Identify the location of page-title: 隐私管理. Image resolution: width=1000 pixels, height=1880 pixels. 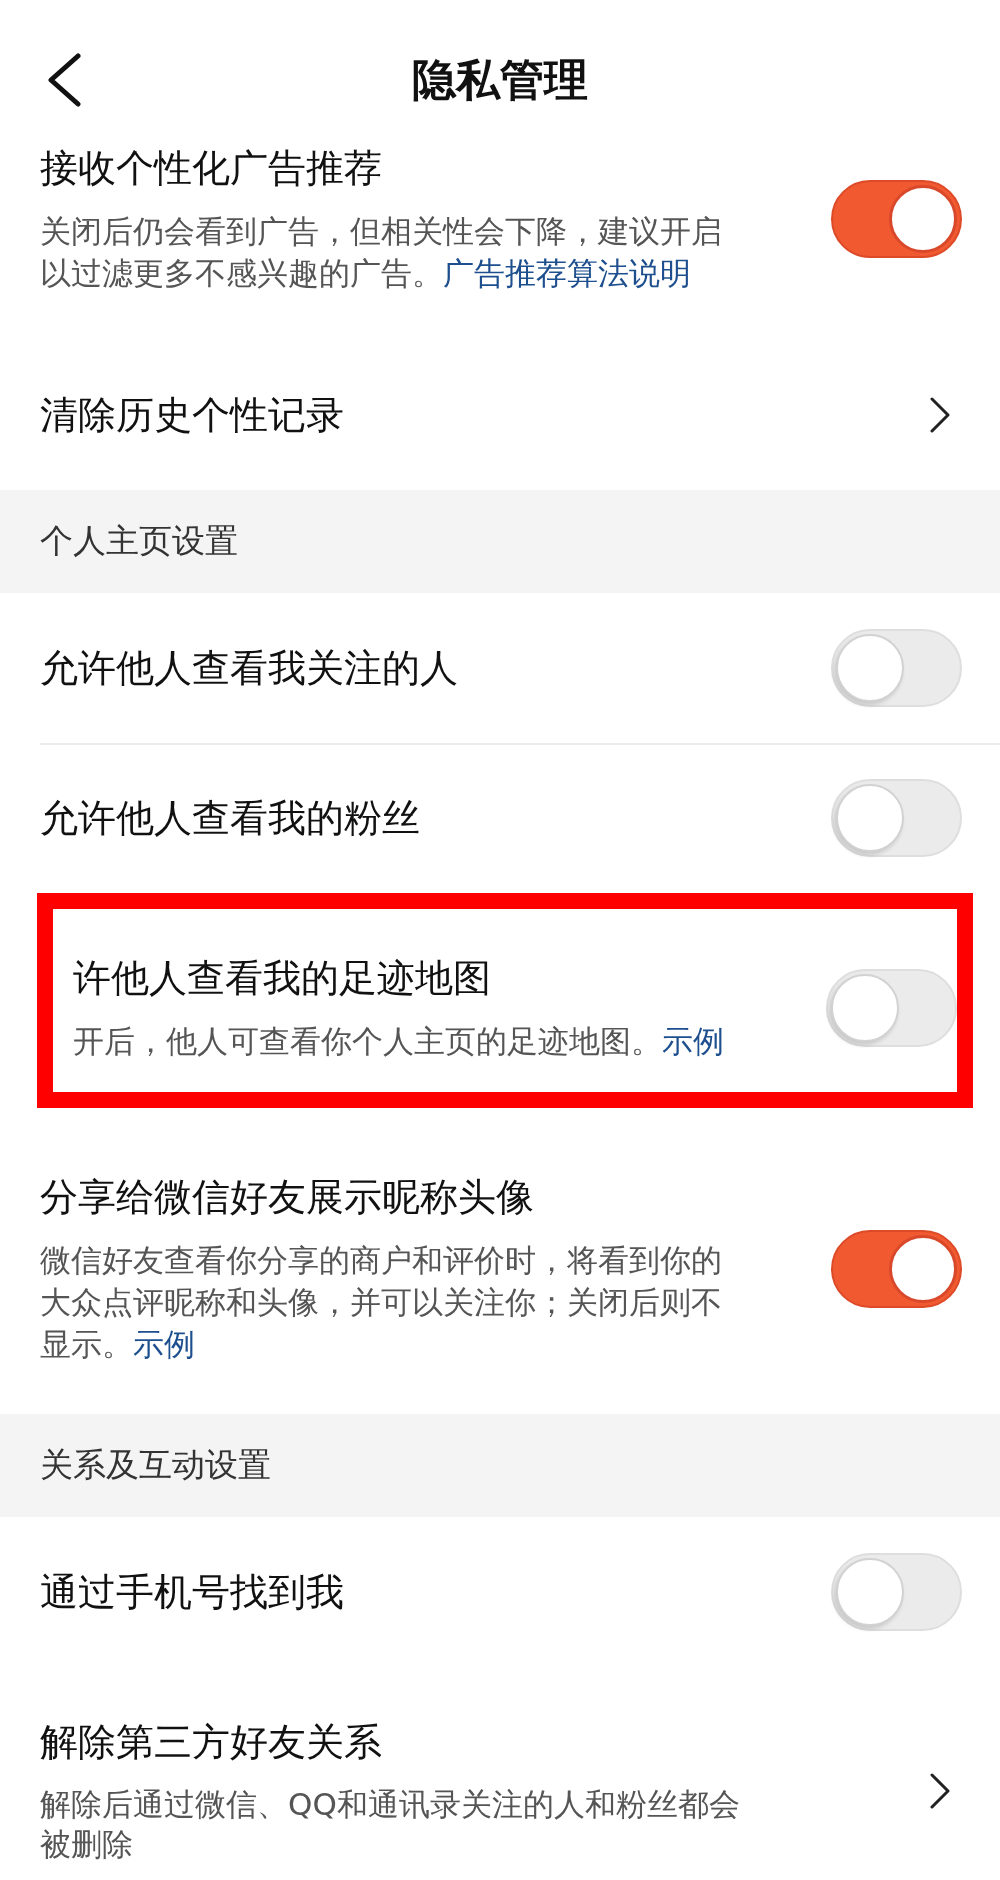
(500, 80).